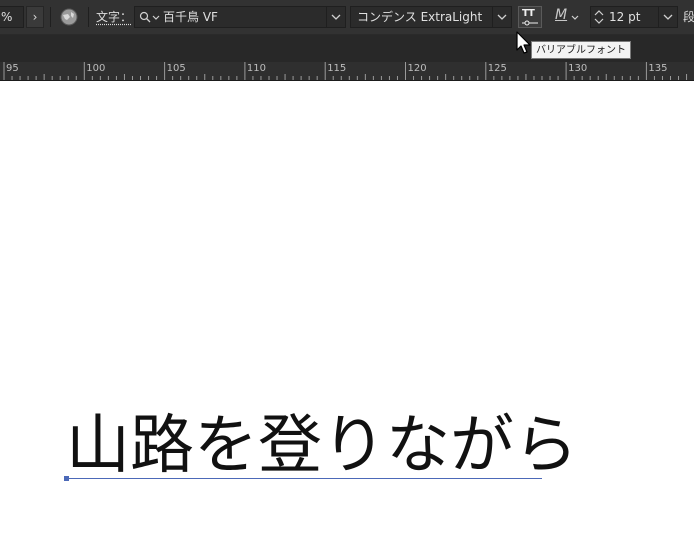  What do you see at coordinates (156, 17) in the screenshot?
I see `search-options-chevron-icon` at bounding box center [156, 17].